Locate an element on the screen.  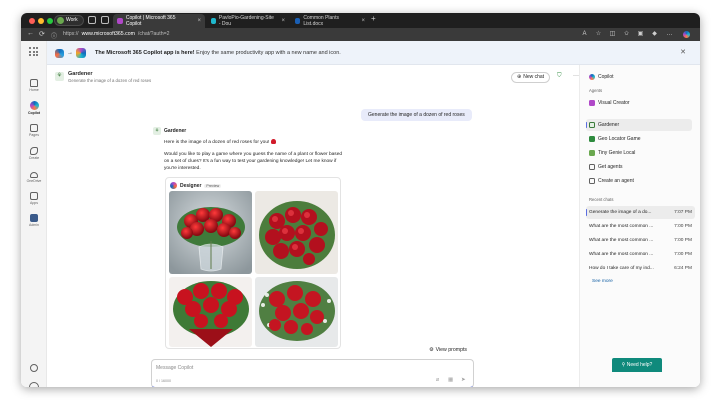
rail-home: Home is located at coordinates (34, 85).